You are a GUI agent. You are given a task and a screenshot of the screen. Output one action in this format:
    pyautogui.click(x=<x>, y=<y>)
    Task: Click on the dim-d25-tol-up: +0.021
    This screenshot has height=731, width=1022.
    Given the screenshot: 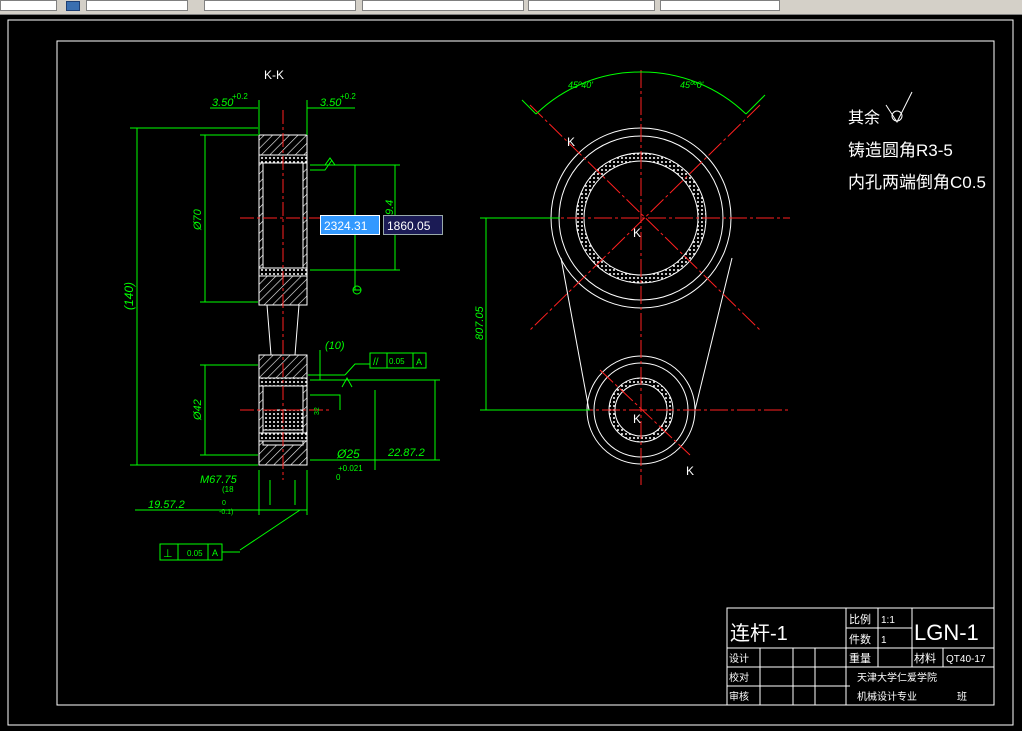 What is the action you would take?
    pyautogui.click(x=350, y=468)
    